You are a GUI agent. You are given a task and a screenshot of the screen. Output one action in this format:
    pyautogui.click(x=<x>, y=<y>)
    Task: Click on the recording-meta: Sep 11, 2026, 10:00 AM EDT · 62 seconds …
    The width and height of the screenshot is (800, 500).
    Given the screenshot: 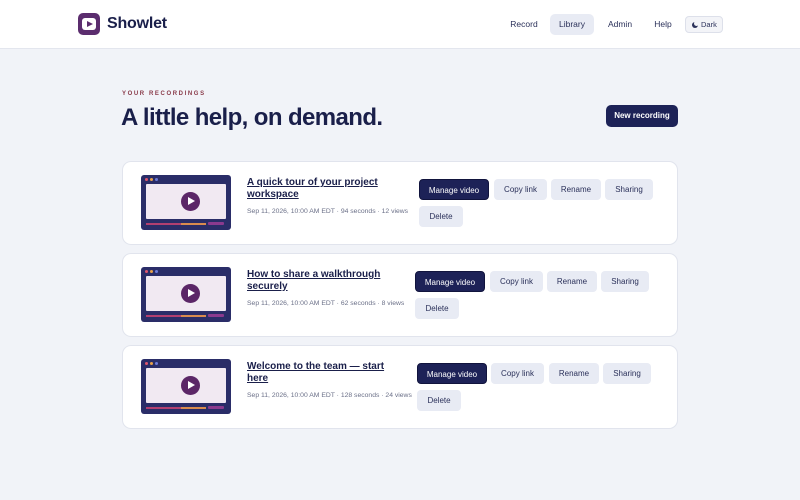 What is the action you would take?
    pyautogui.click(x=326, y=303)
    